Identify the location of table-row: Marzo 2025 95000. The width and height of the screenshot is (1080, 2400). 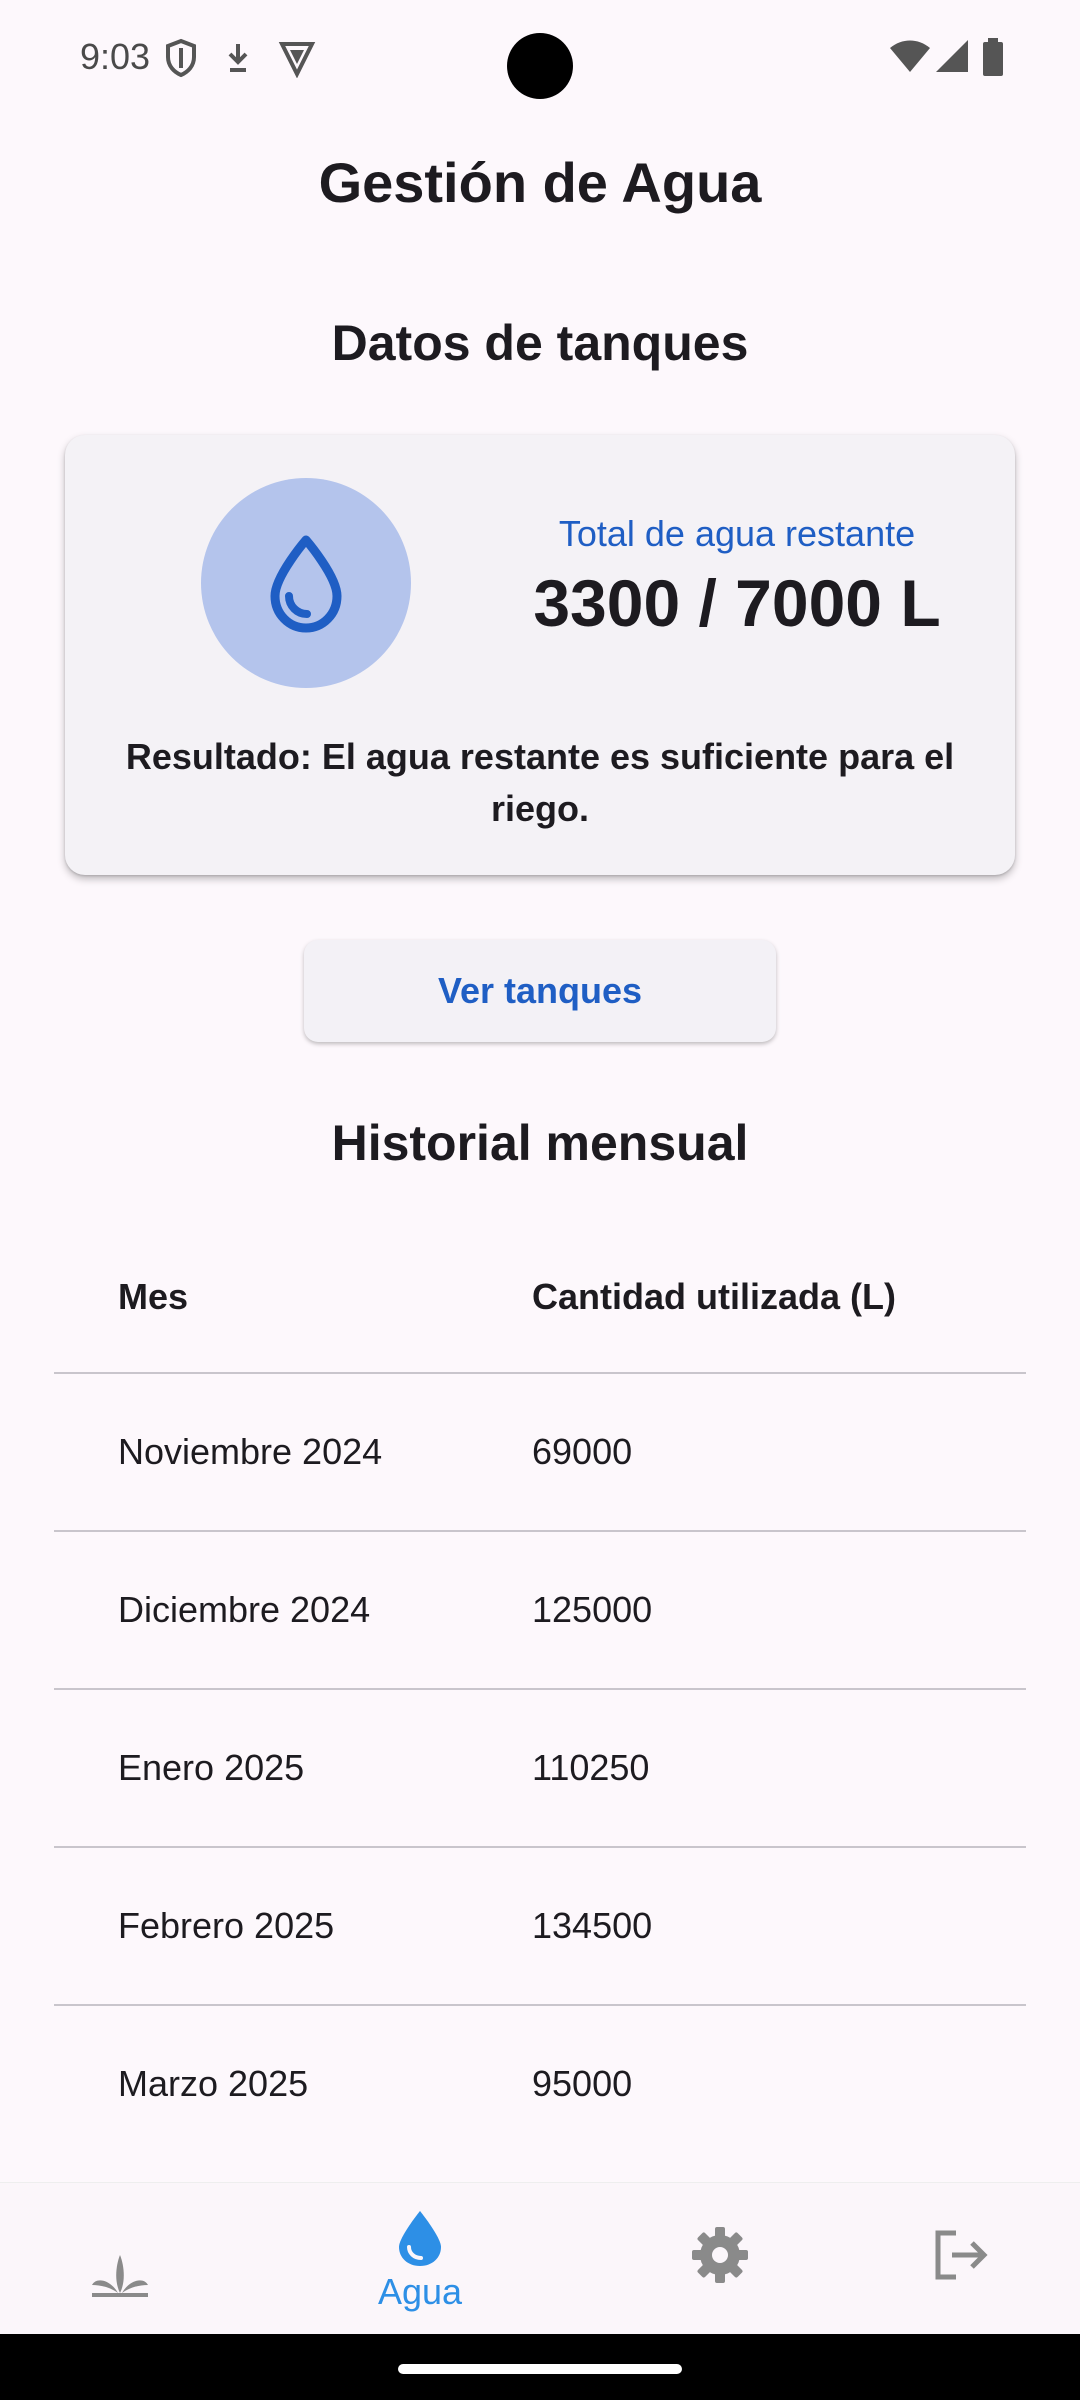
(540, 2084).